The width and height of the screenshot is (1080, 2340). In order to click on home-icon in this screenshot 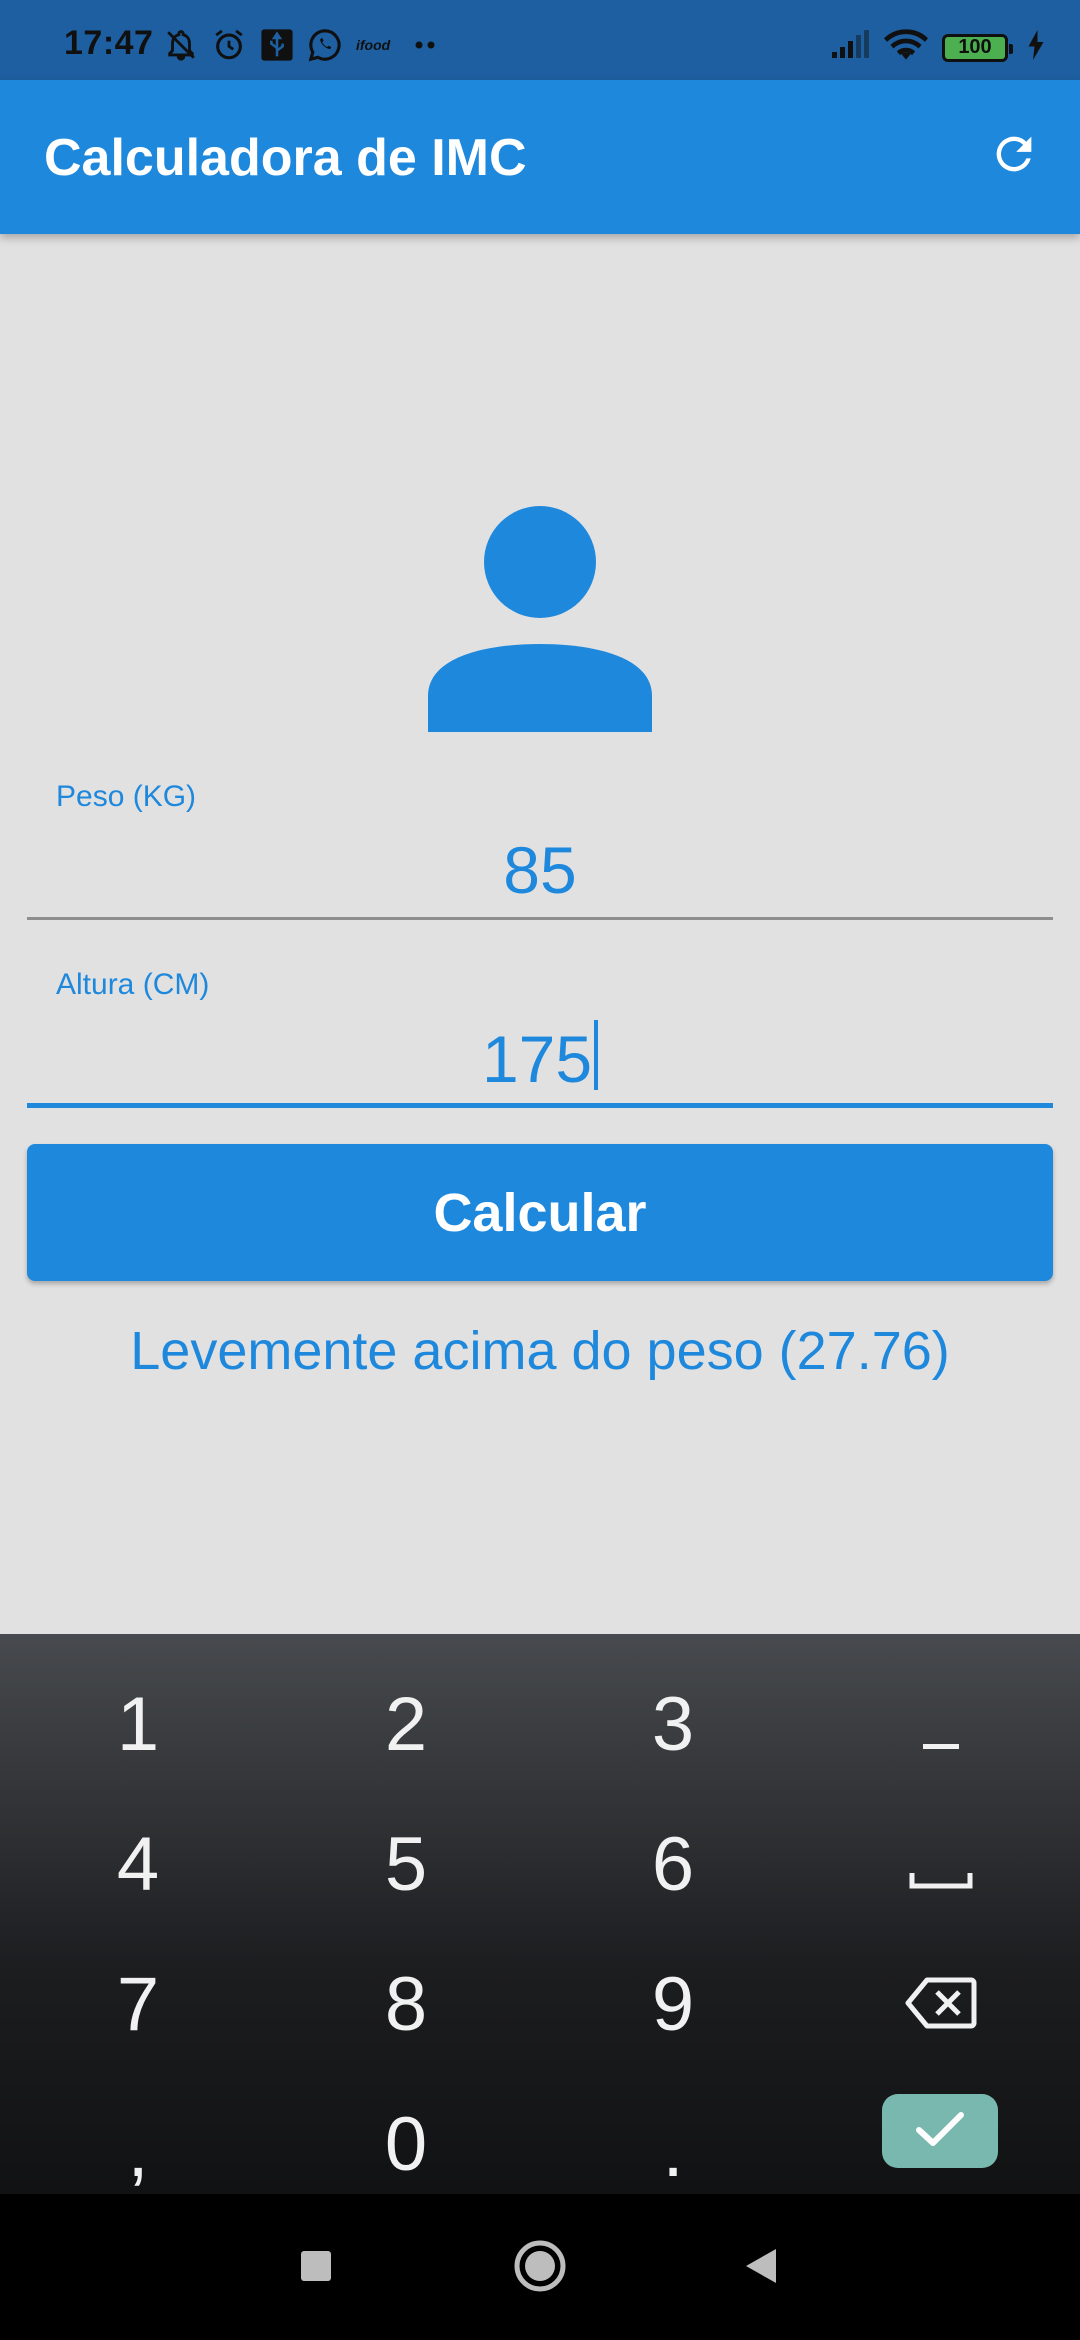, I will do `click(540, 2268)`.